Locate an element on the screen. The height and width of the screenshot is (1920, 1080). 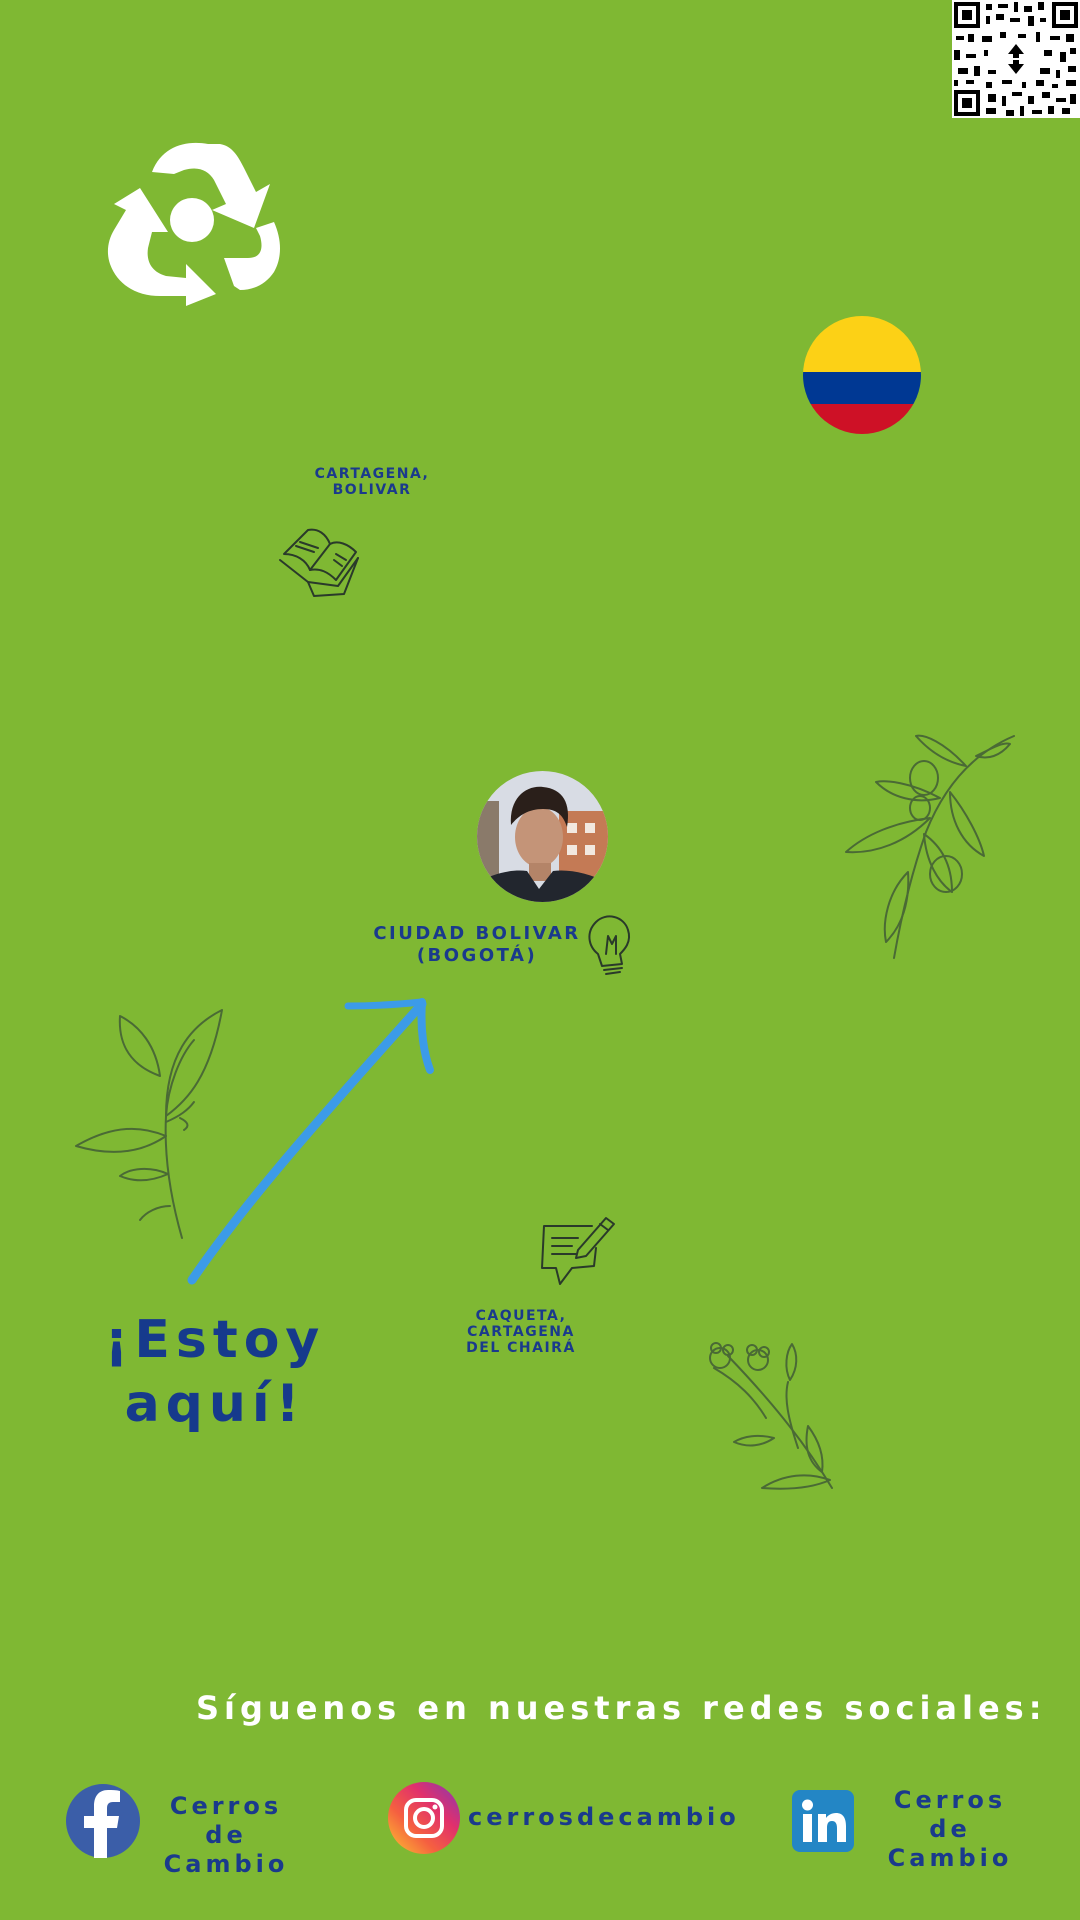
follow-us-heading: Síguenos en nuestras redes sociales: is located at coordinates (621, 1708).